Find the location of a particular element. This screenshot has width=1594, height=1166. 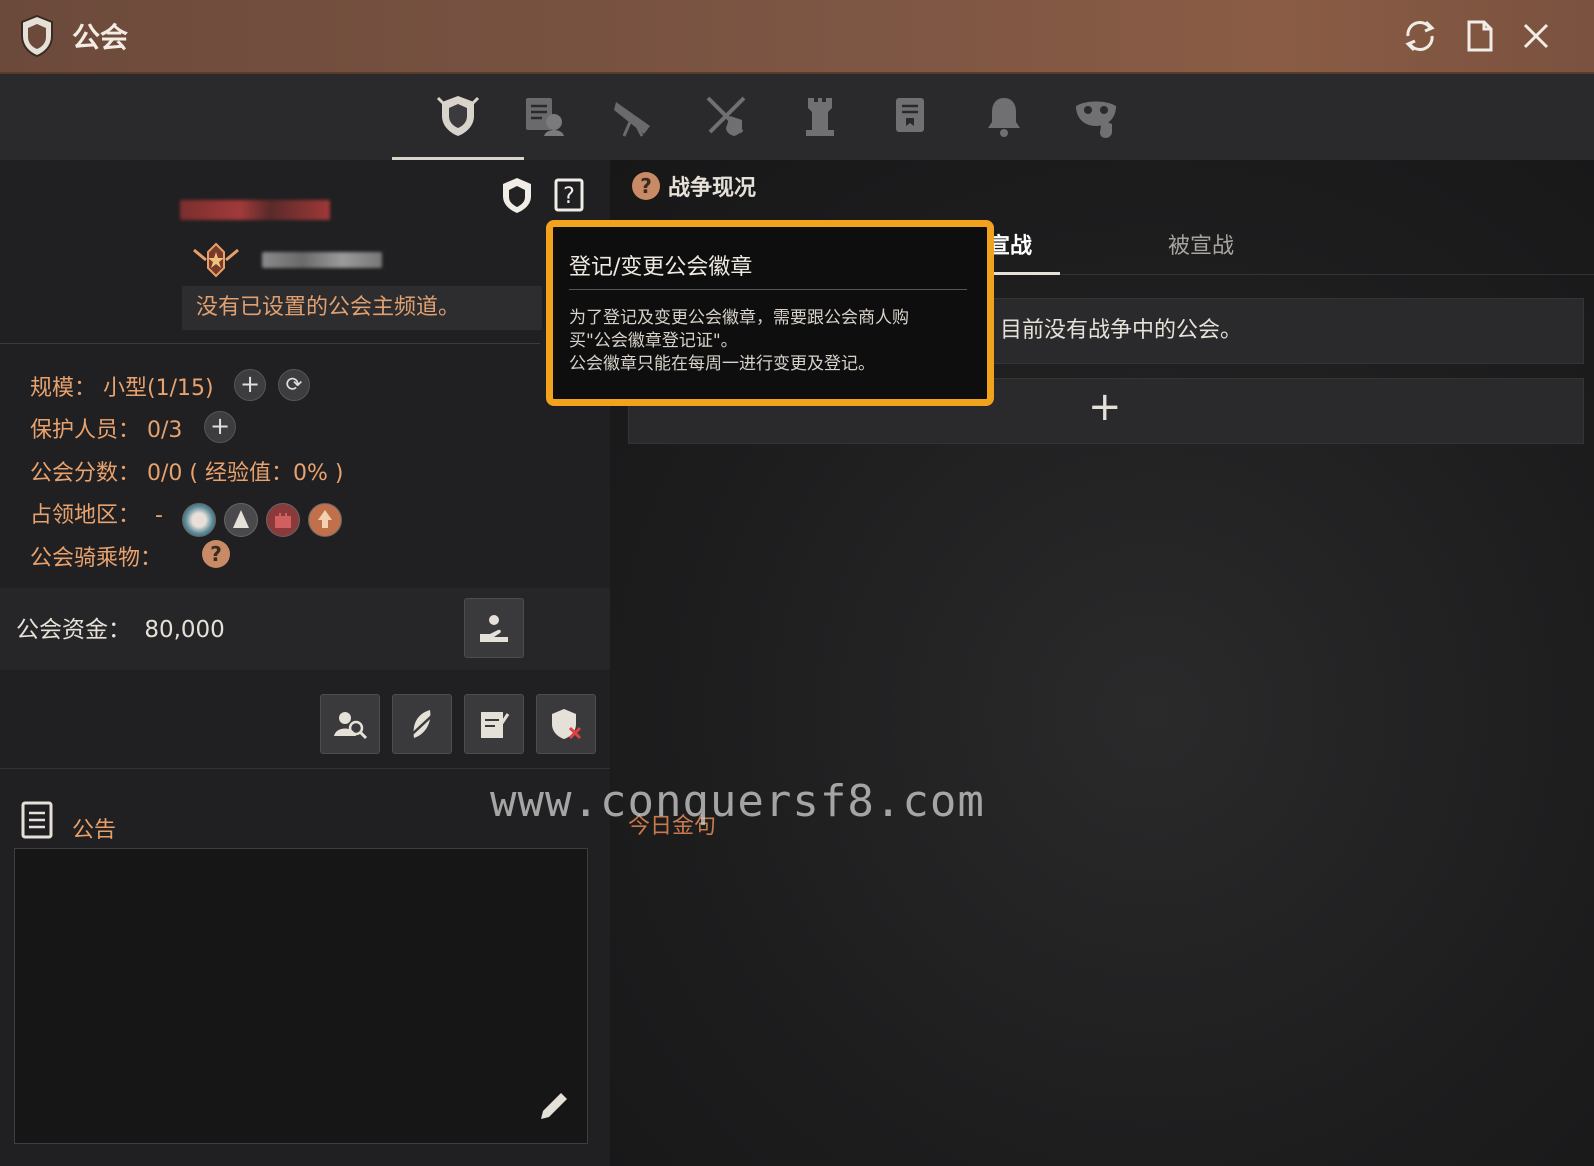

funds-manage-button is located at coordinates (494, 628).